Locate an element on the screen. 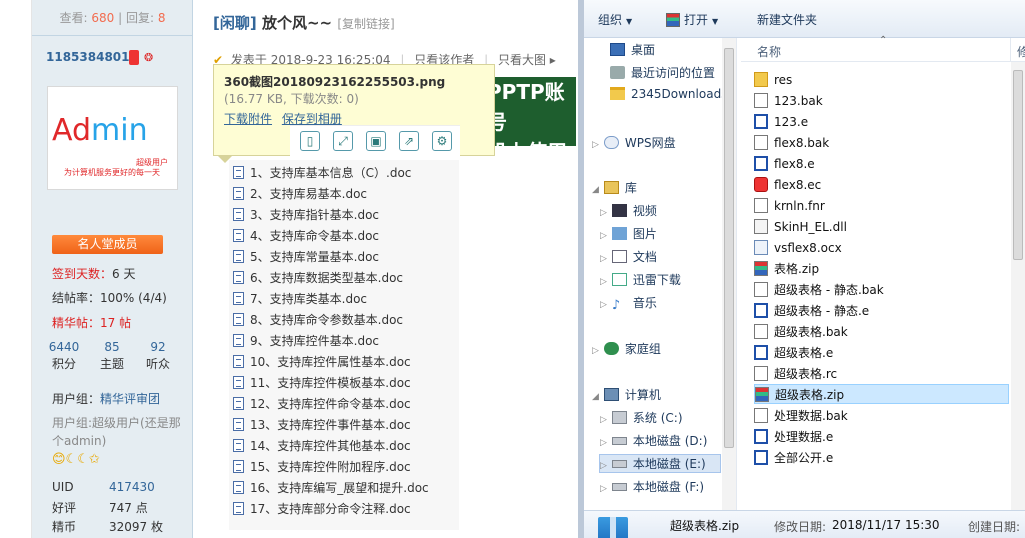  nav-recent: 最近访问的位置 is located at coordinates (662, 72).